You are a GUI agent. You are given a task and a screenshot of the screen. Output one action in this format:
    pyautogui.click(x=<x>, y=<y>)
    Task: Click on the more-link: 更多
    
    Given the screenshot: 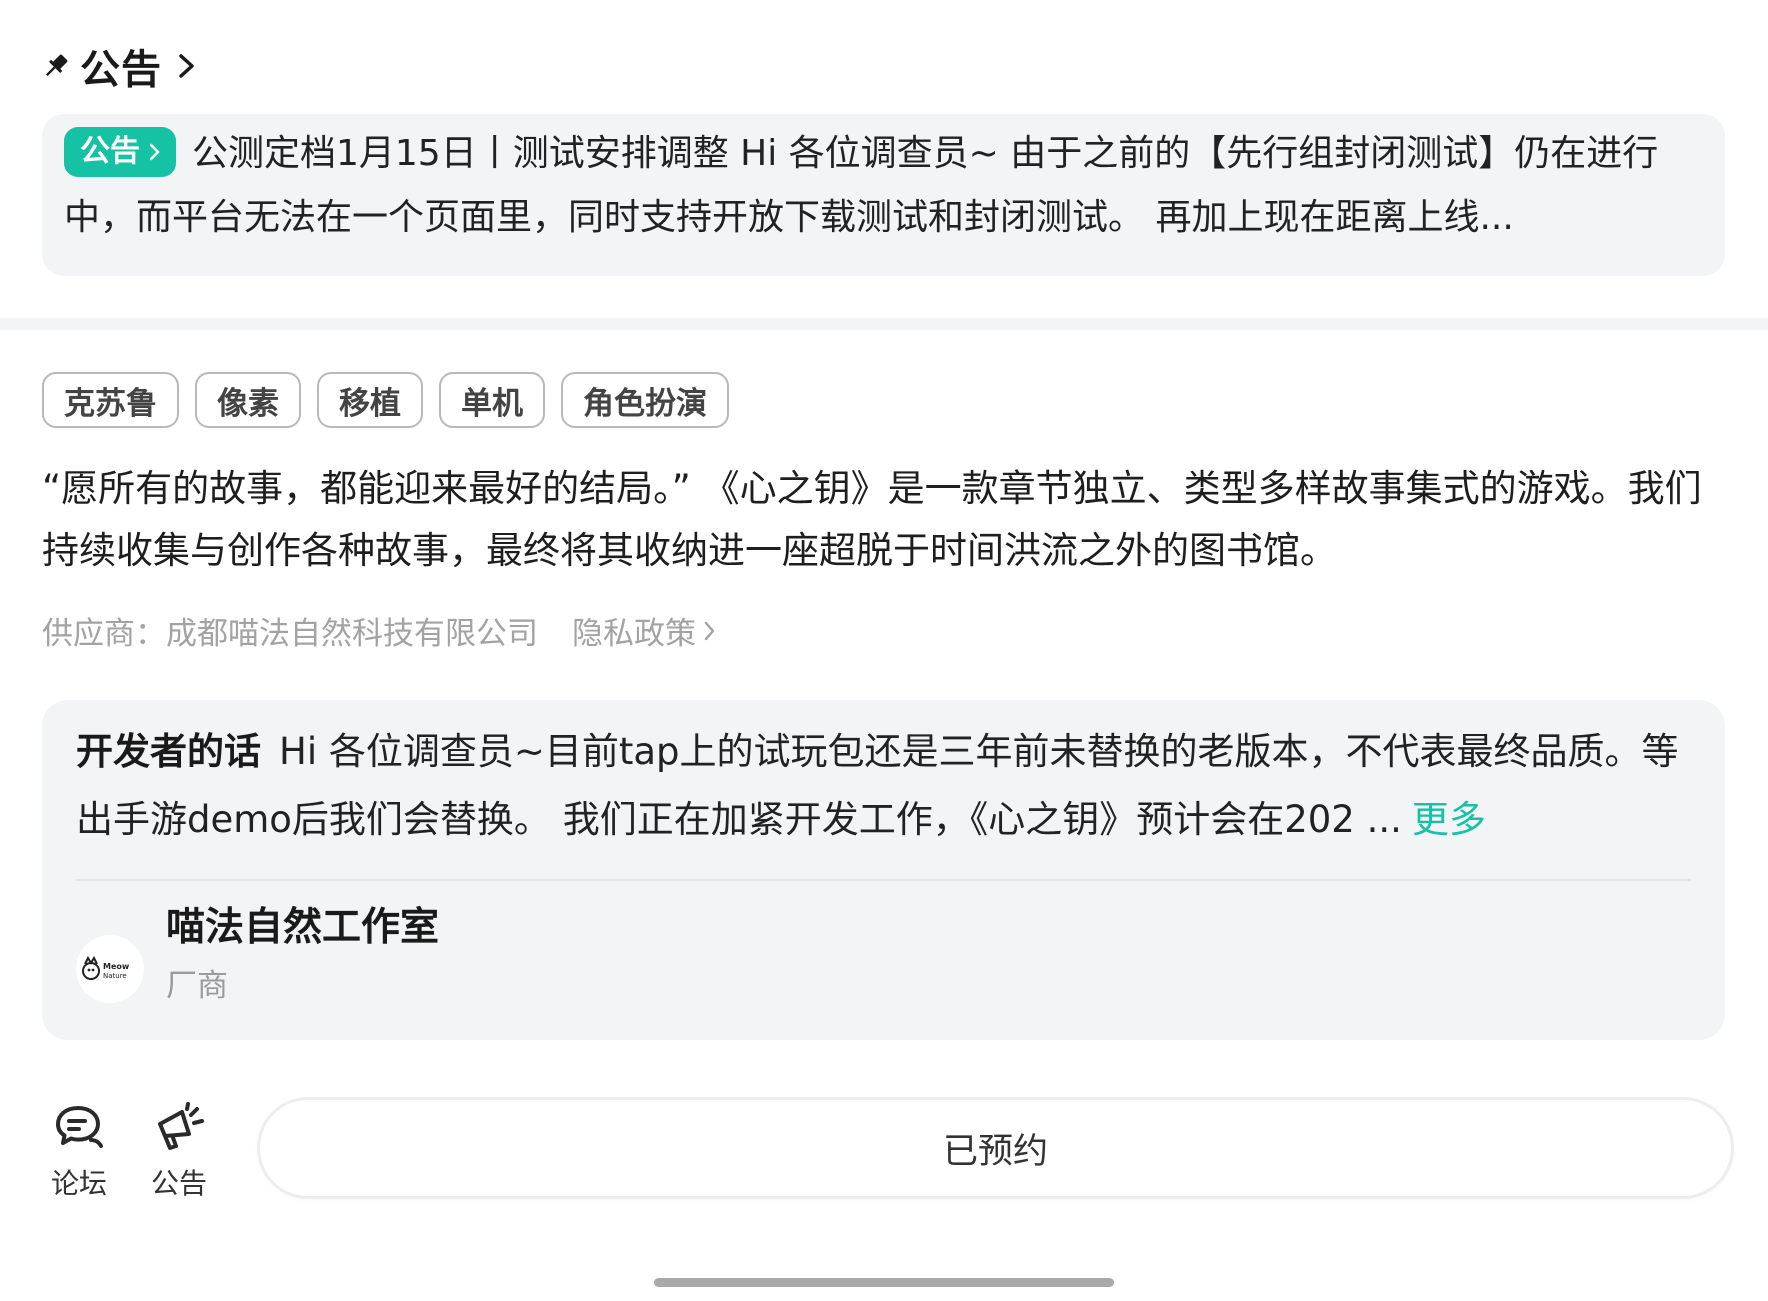 What is the action you would take?
    pyautogui.click(x=1449, y=819)
    